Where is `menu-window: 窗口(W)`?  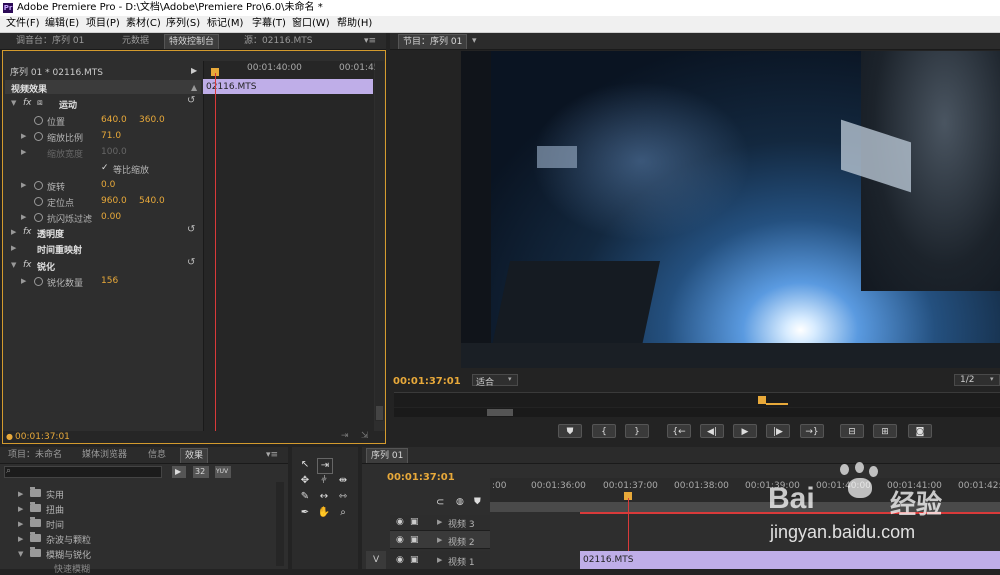 menu-window: 窗口(W) is located at coordinates (311, 24).